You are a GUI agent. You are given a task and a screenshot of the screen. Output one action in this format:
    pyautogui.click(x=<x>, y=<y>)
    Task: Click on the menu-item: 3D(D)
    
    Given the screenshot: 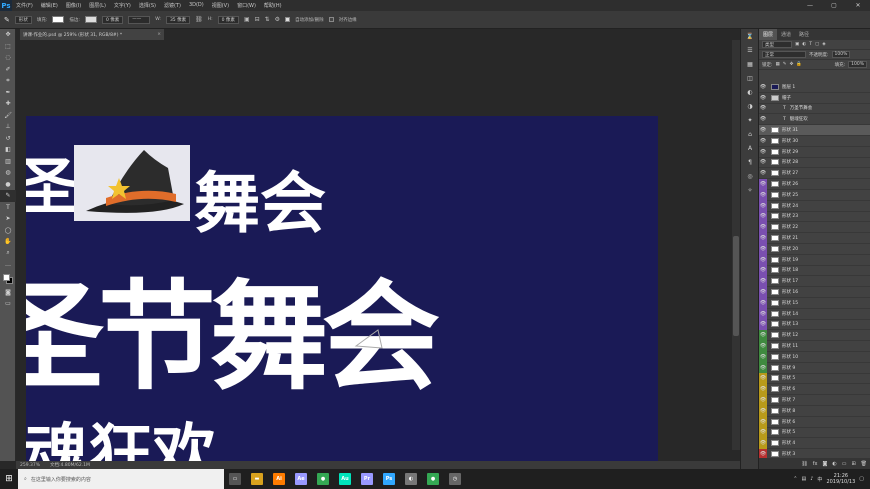 What is the action you would take?
    pyautogui.click(x=196, y=5)
    